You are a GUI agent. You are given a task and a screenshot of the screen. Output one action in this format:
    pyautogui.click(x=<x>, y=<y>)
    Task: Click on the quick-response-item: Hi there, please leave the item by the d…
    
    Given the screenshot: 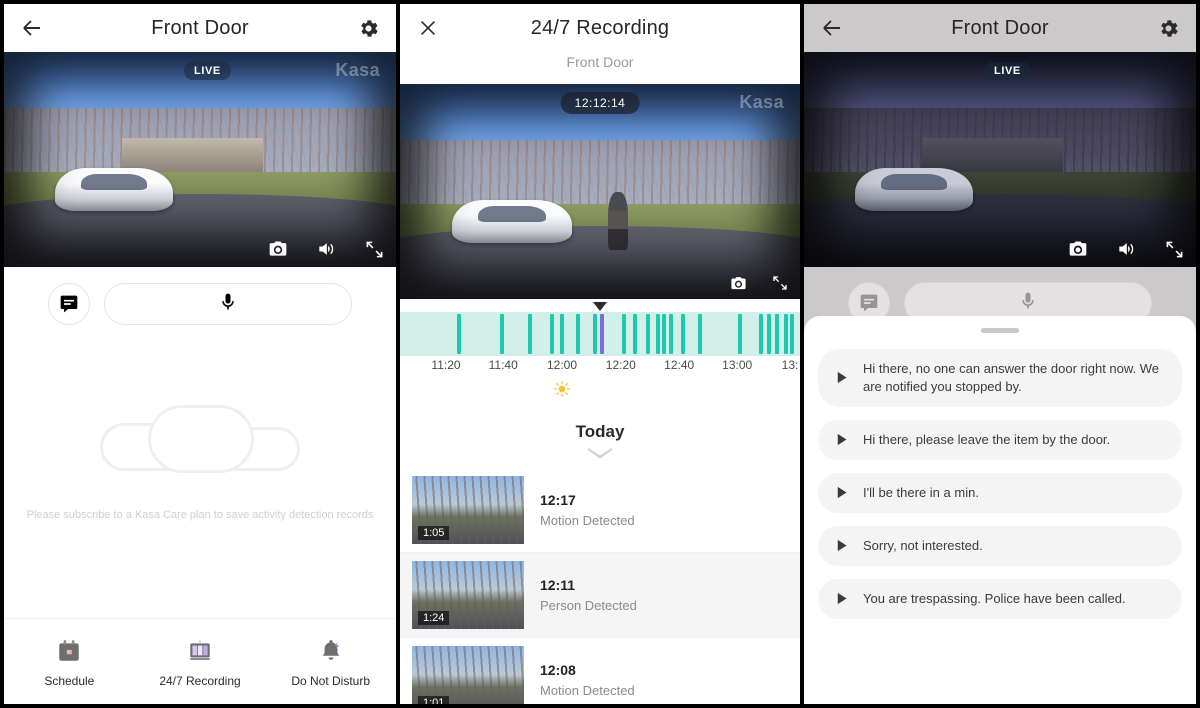 What is the action you would take?
    pyautogui.click(x=1000, y=439)
    